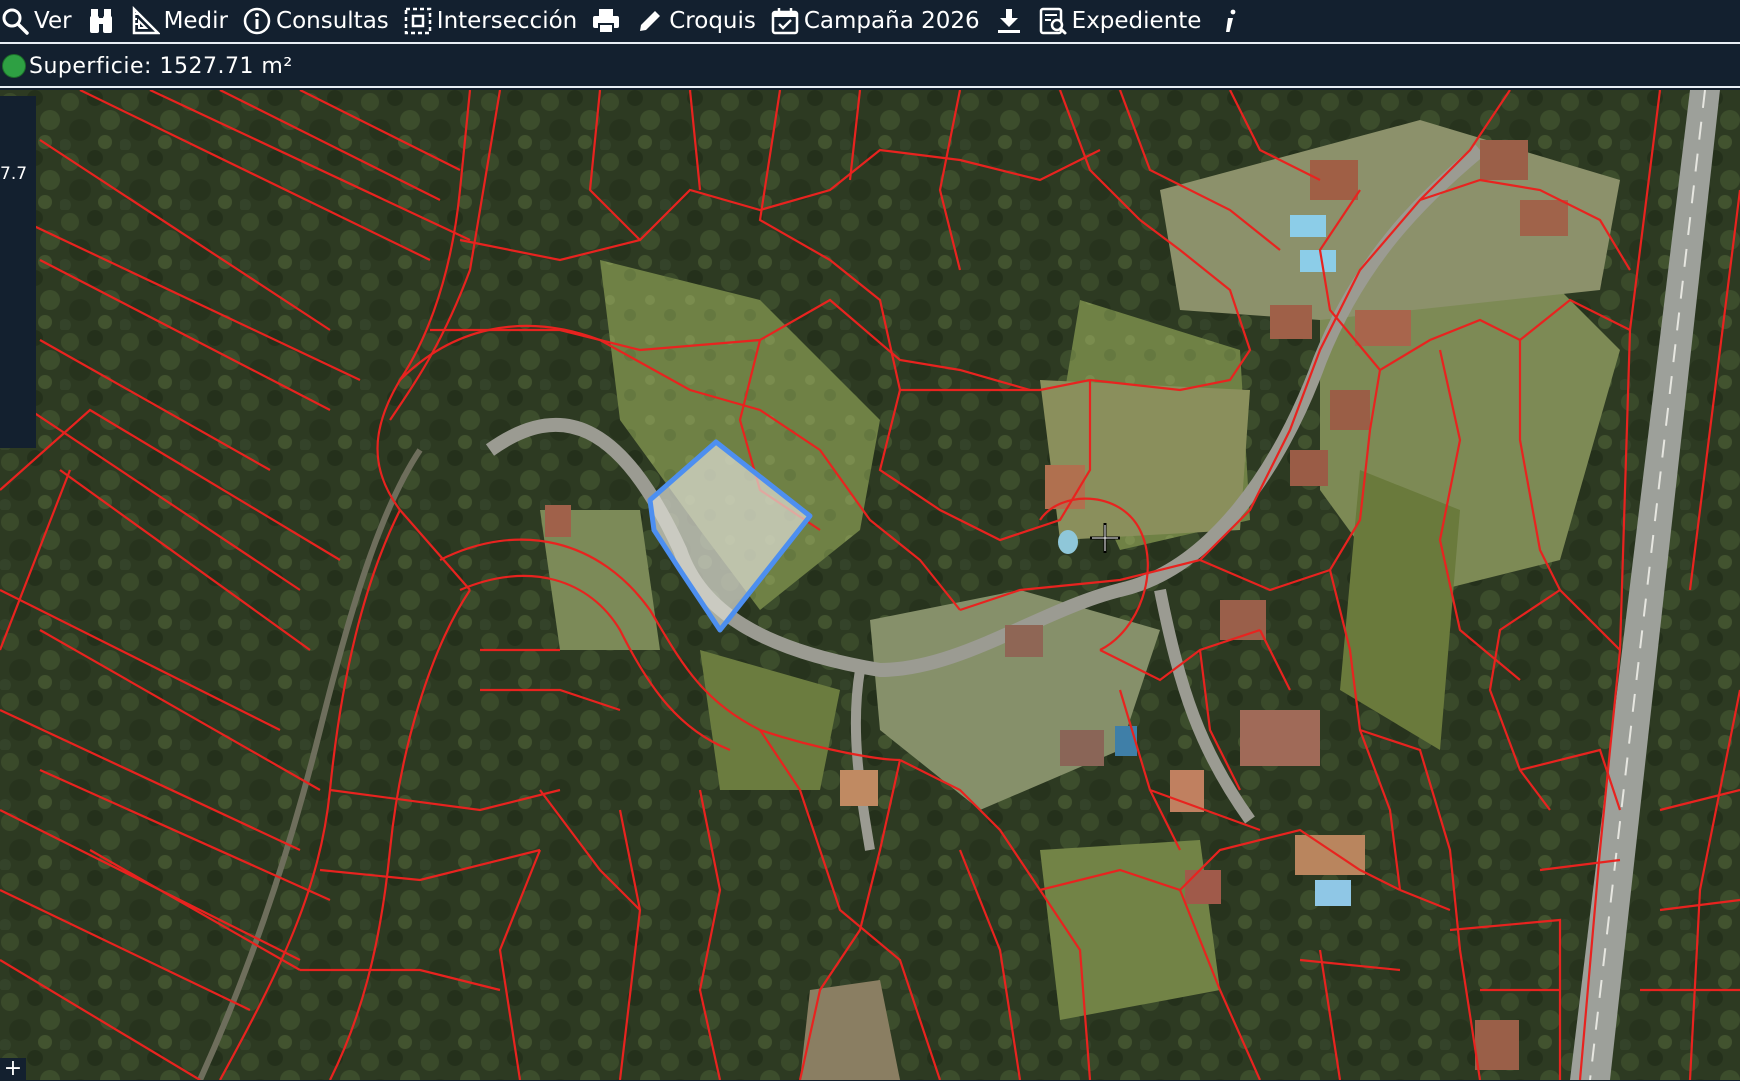 The height and width of the screenshot is (1081, 1740). What do you see at coordinates (870, 67) in the screenshot?
I see `status-bar: Superficie: 1527.71 m²` at bounding box center [870, 67].